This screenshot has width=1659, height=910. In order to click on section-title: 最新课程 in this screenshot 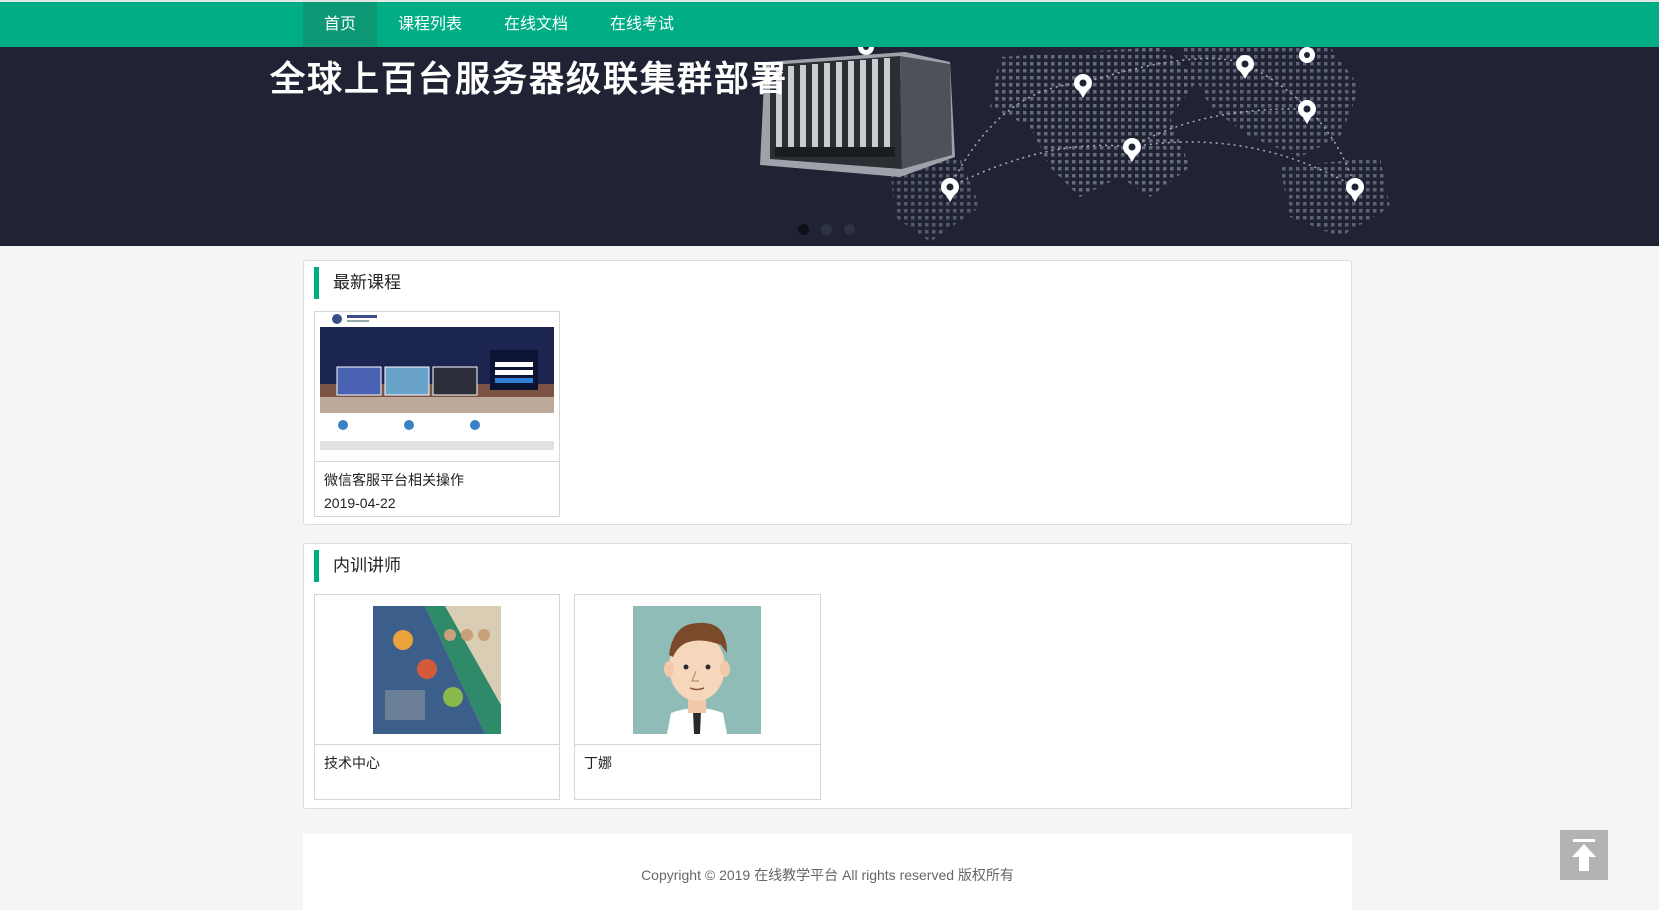, I will do `click(357, 283)`.